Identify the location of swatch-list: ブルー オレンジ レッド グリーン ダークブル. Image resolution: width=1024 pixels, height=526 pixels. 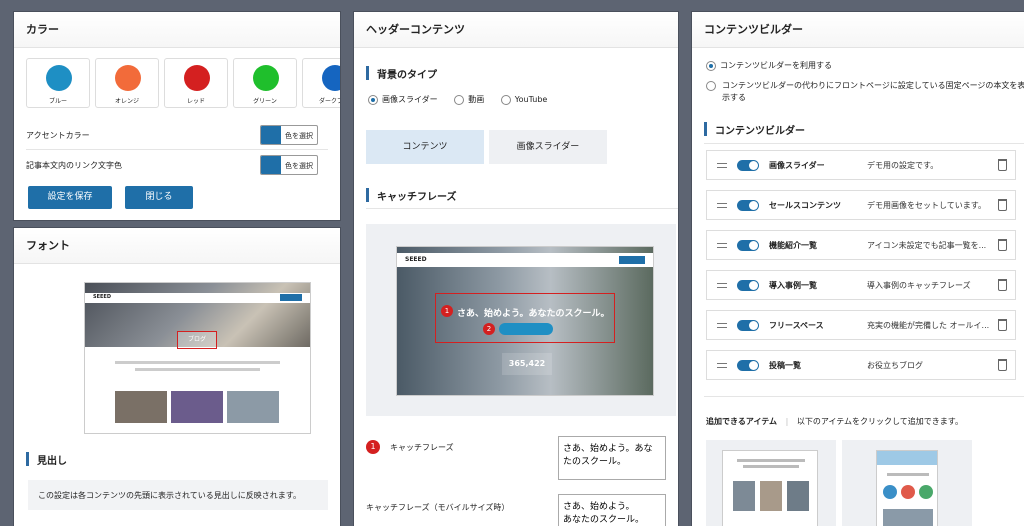
(177, 84).